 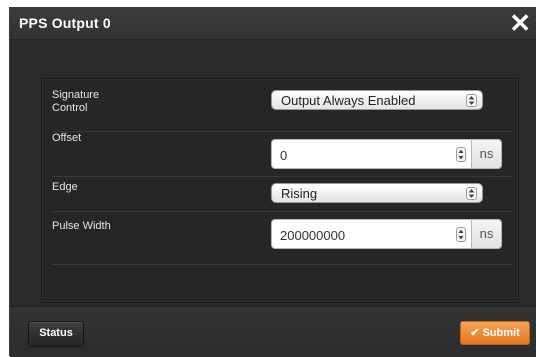 What do you see at coordinates (371, 234) in the screenshot?
I see `pulse-width-input: 200000000` at bounding box center [371, 234].